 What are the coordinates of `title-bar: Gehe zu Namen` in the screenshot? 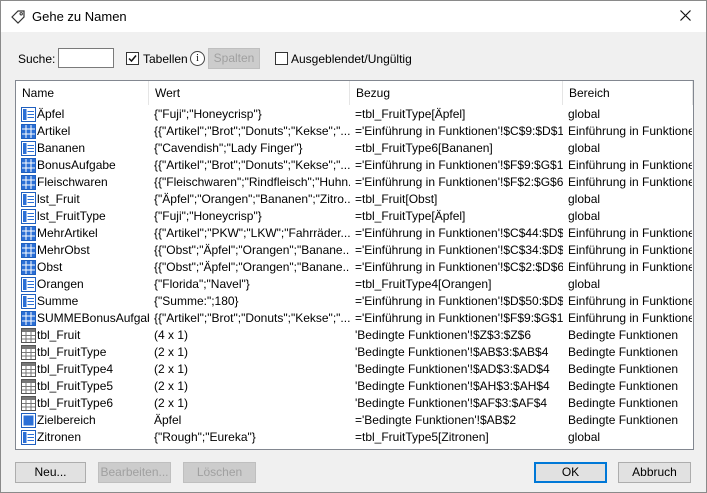 It's located at (353, 16).